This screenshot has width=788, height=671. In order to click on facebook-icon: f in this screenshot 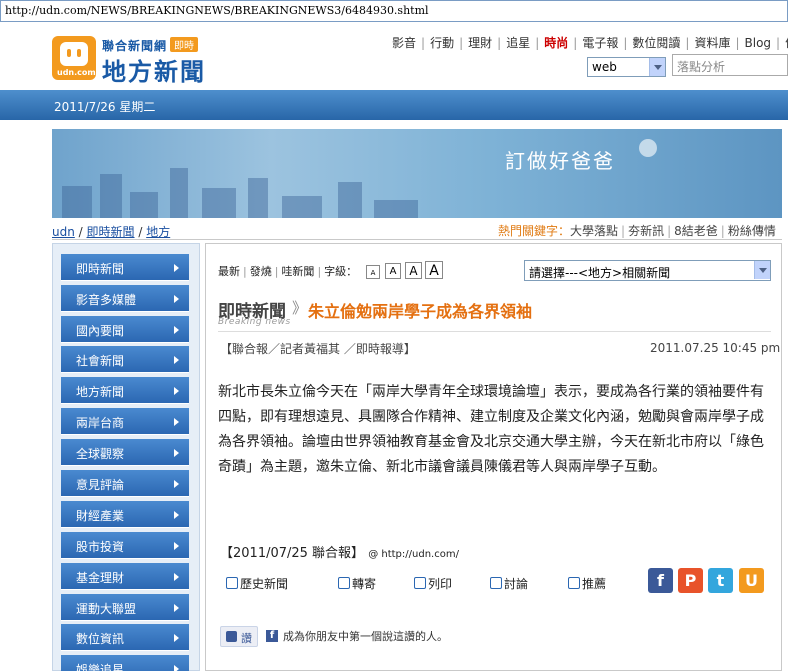, I will do `click(272, 636)`.